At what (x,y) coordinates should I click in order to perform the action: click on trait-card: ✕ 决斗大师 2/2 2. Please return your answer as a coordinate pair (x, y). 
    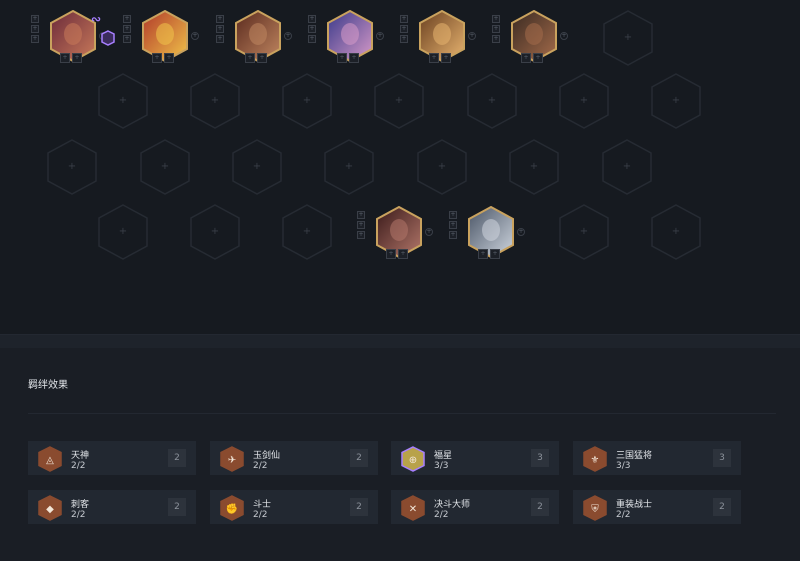
    Looking at the image, I should click on (475, 507).